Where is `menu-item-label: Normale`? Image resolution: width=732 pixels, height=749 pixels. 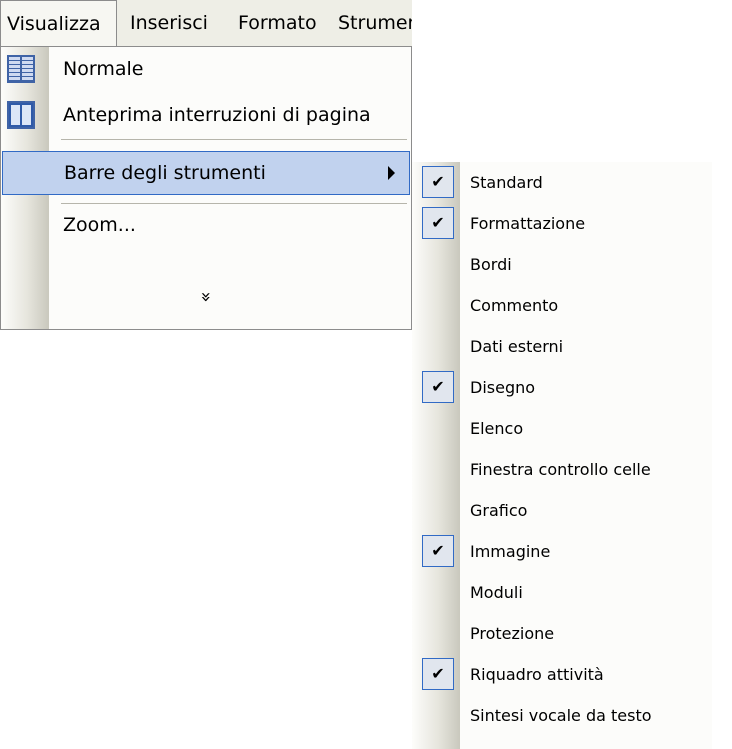 menu-item-label: Normale is located at coordinates (103, 69).